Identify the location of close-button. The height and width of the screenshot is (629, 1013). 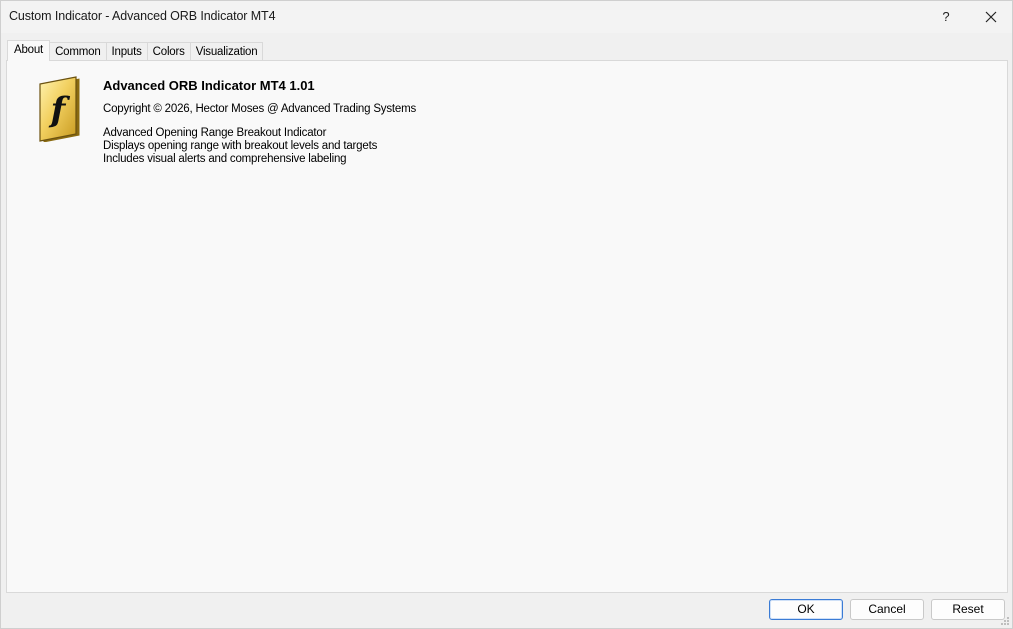
(991, 17).